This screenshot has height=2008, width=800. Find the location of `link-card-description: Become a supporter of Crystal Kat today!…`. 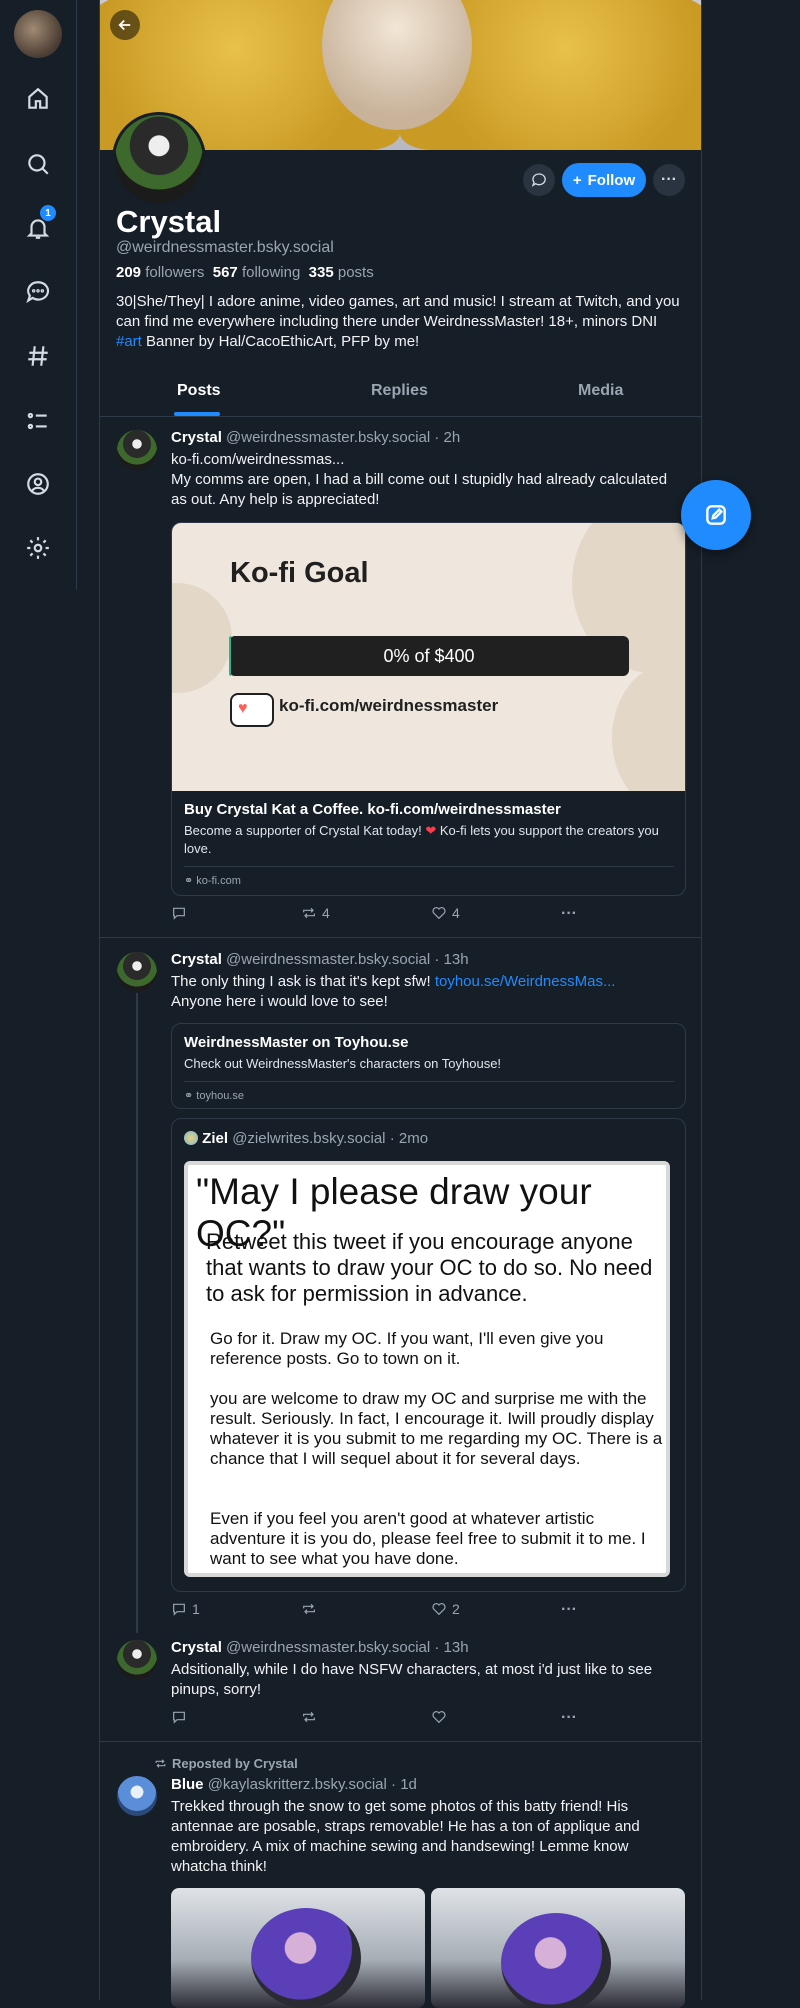

link-card-description: Become a supporter of Crystal Kat today!… is located at coordinates (421, 839).